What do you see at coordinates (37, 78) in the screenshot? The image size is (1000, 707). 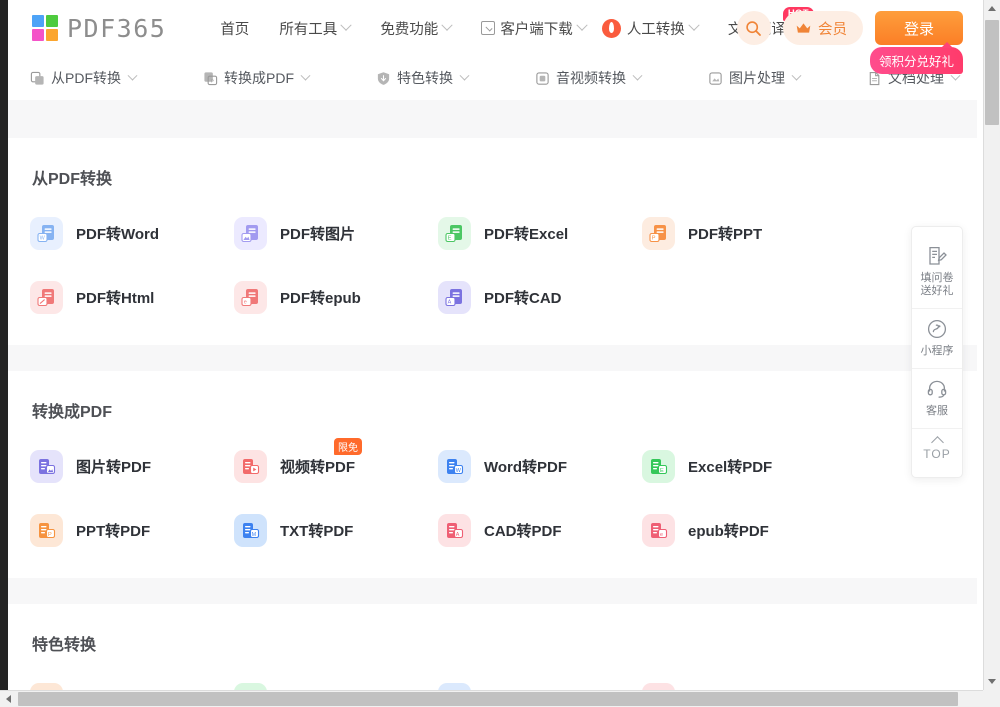 I see `copy-pdf-icon` at bounding box center [37, 78].